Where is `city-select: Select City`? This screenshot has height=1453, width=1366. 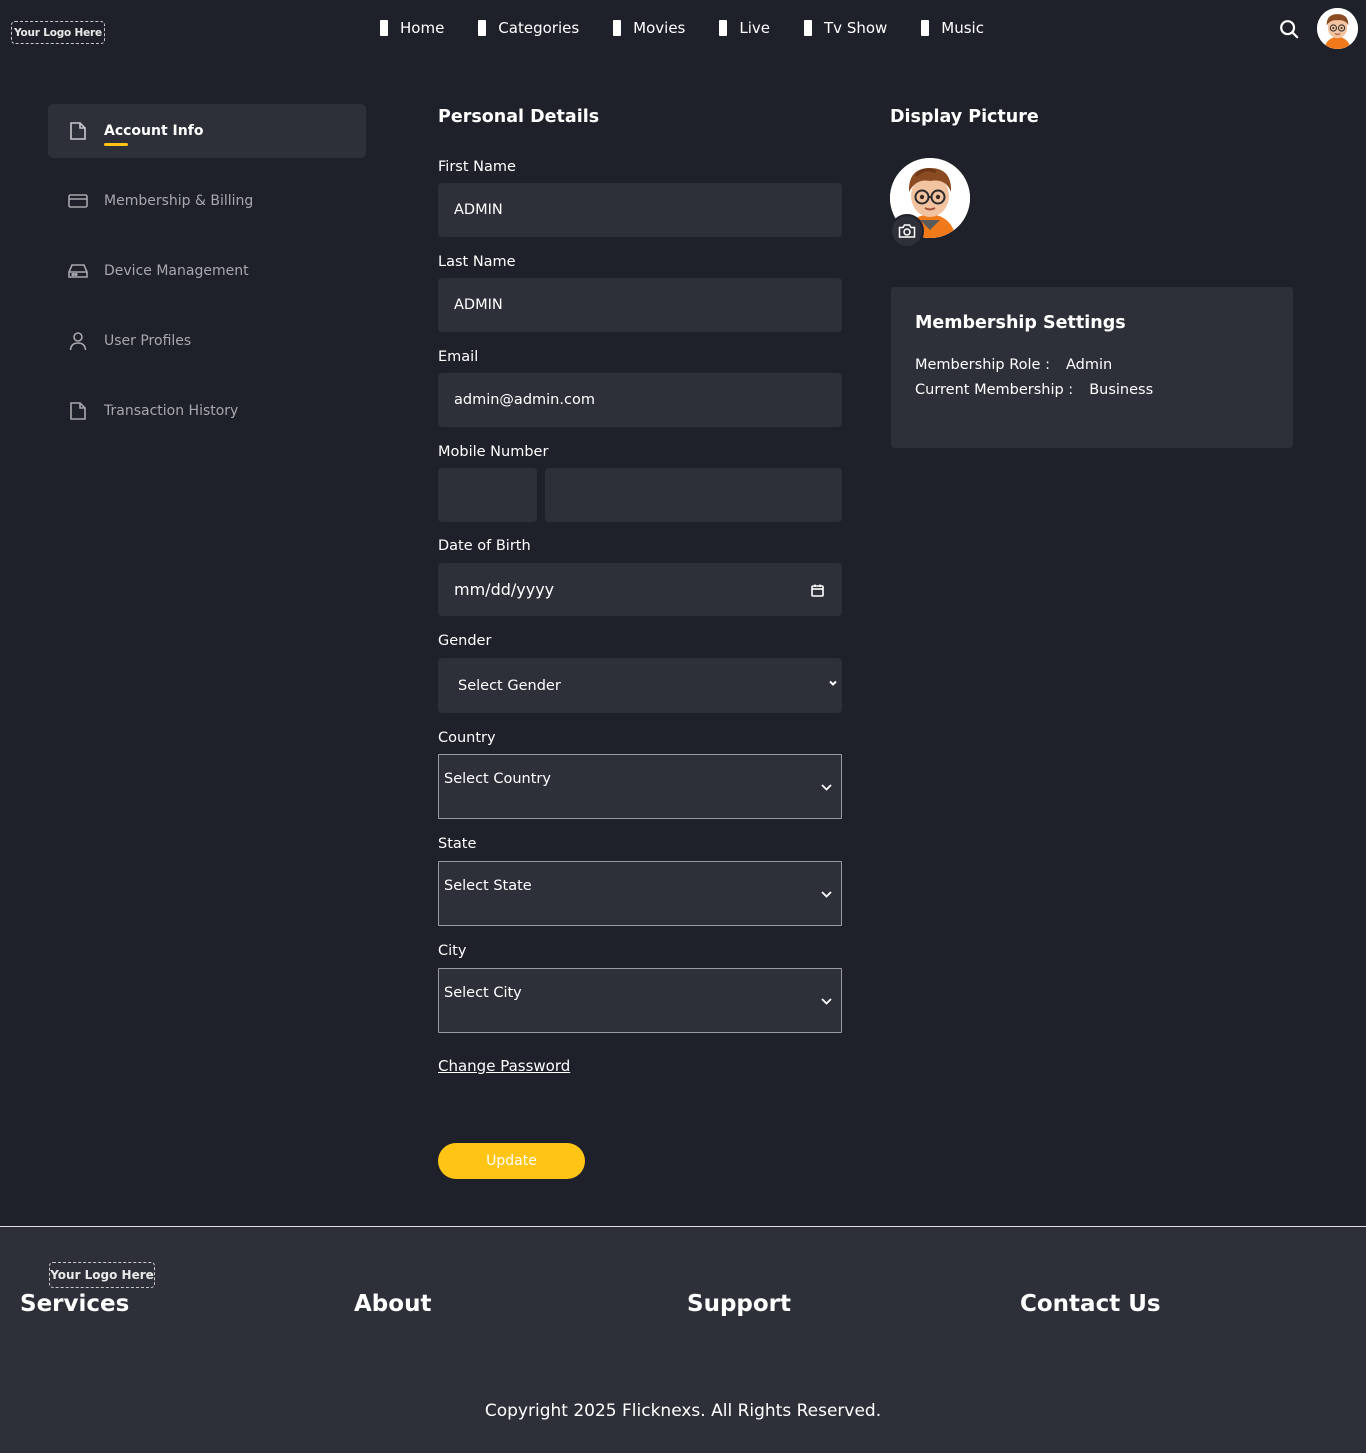 city-select: Select City is located at coordinates (640, 1000).